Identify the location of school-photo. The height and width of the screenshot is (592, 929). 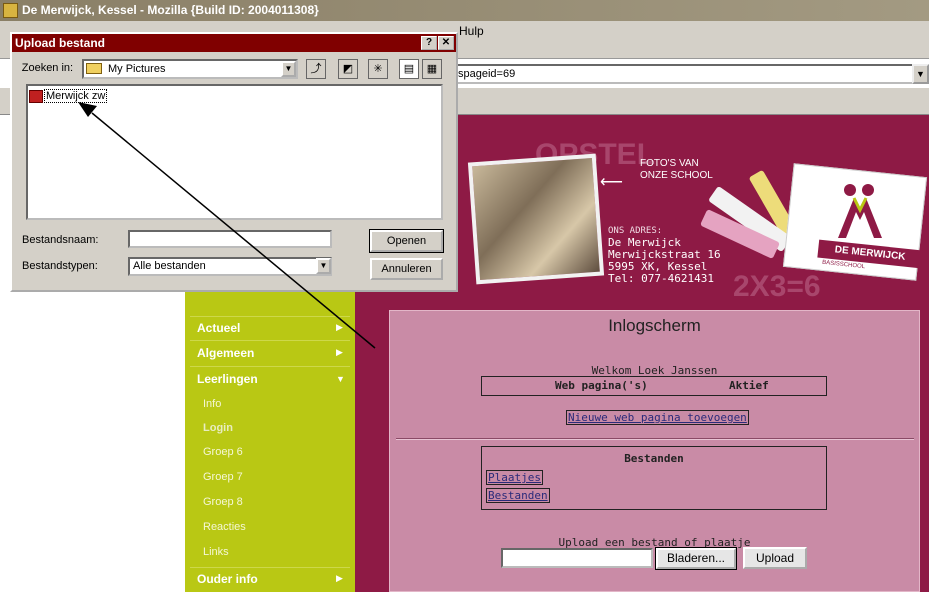
(536, 219).